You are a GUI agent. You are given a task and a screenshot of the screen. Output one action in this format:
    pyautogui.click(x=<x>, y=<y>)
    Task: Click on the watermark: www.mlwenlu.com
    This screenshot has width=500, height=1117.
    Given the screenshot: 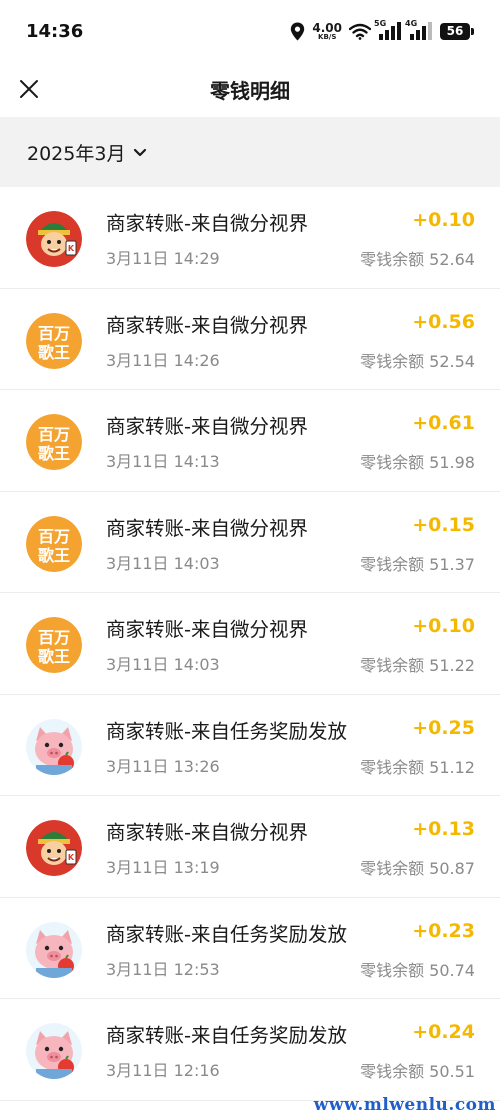 What is the action you would take?
    pyautogui.click(x=404, y=1105)
    